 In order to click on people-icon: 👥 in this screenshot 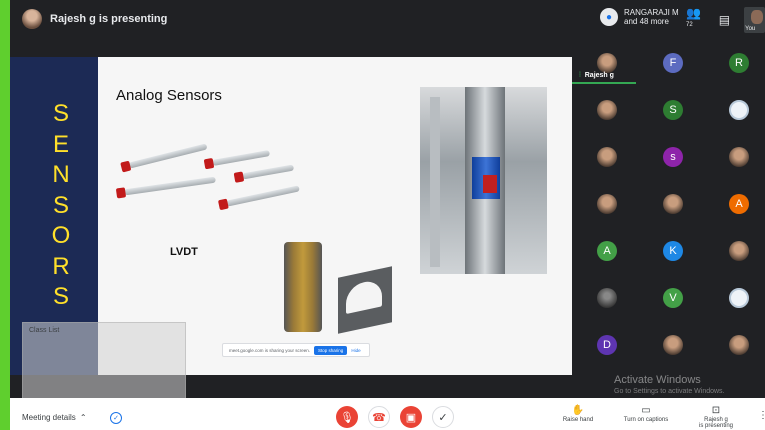, I will do `click(693, 13)`.